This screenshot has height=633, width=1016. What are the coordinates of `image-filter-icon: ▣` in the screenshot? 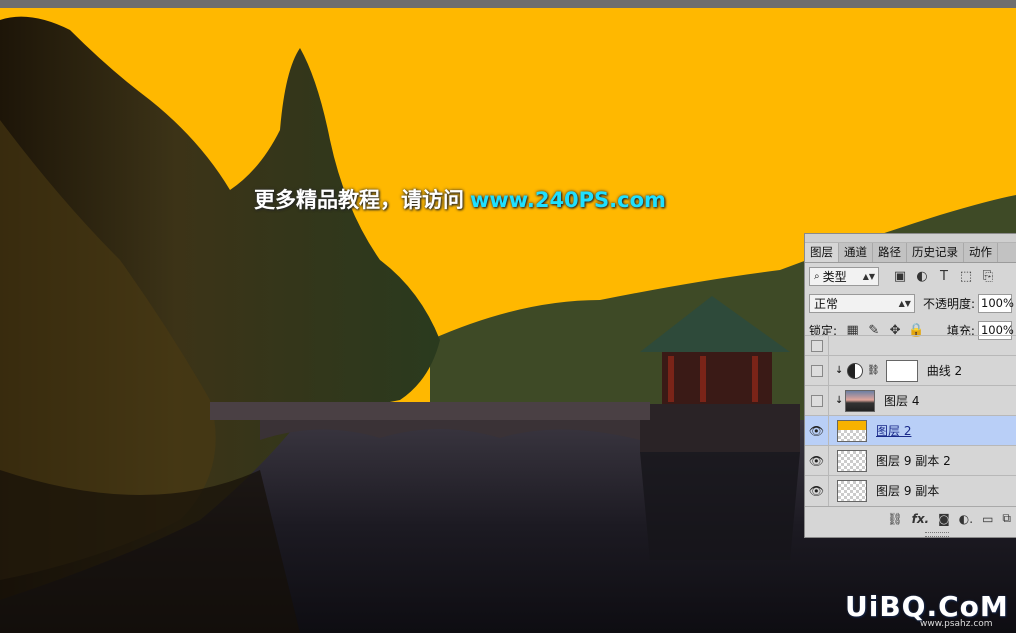 It's located at (900, 277).